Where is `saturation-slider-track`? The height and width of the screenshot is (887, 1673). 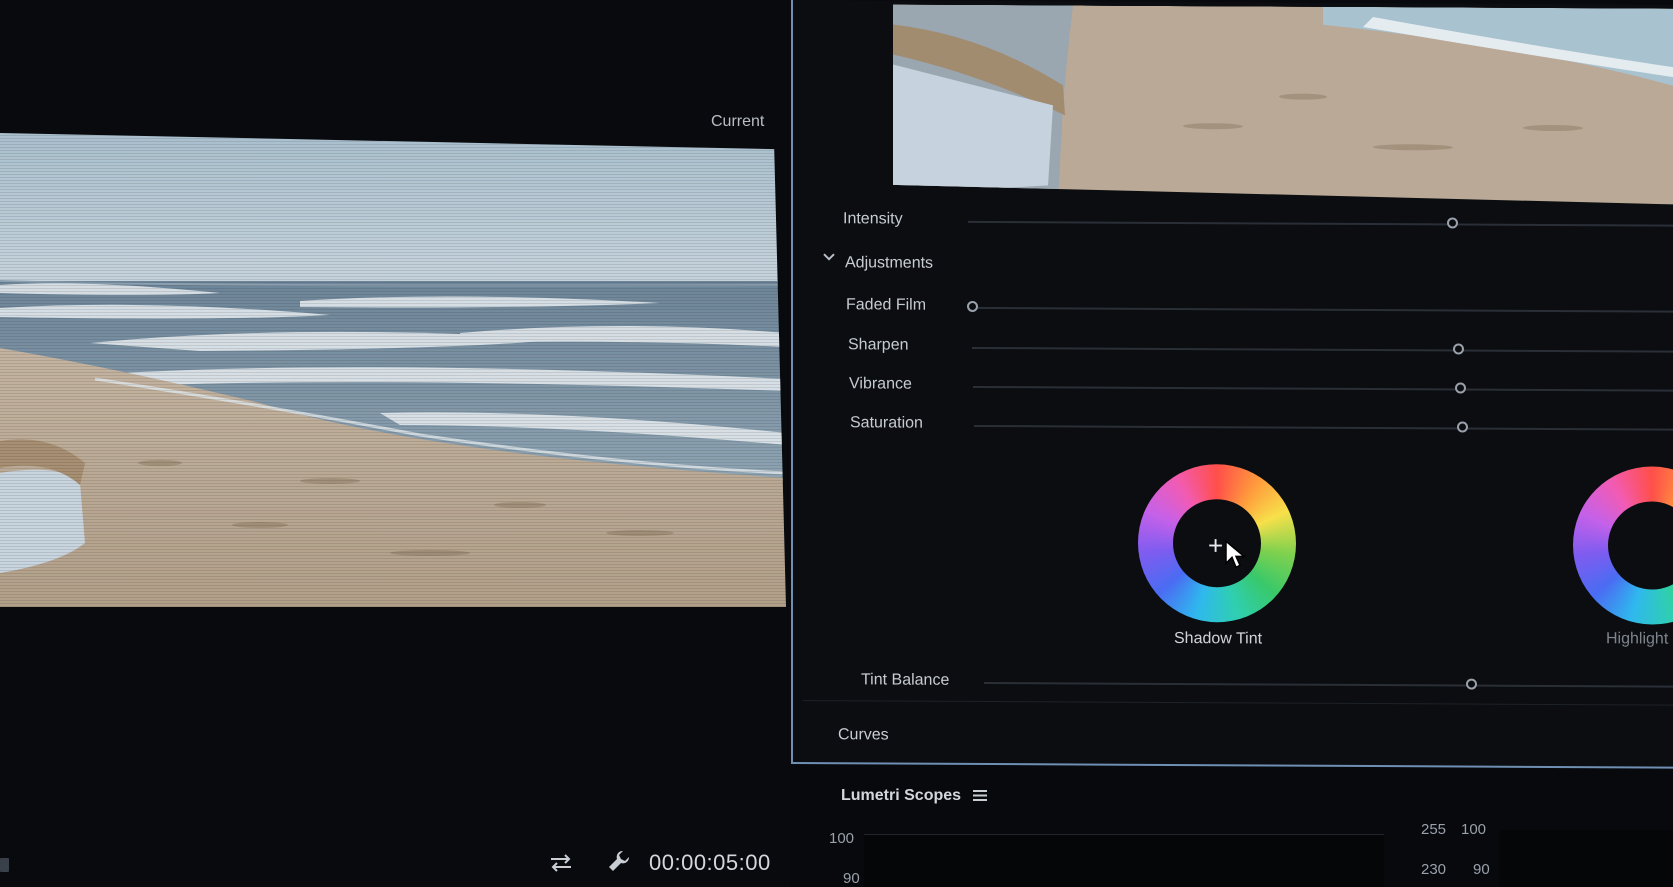 saturation-slider-track is located at coordinates (1323, 427).